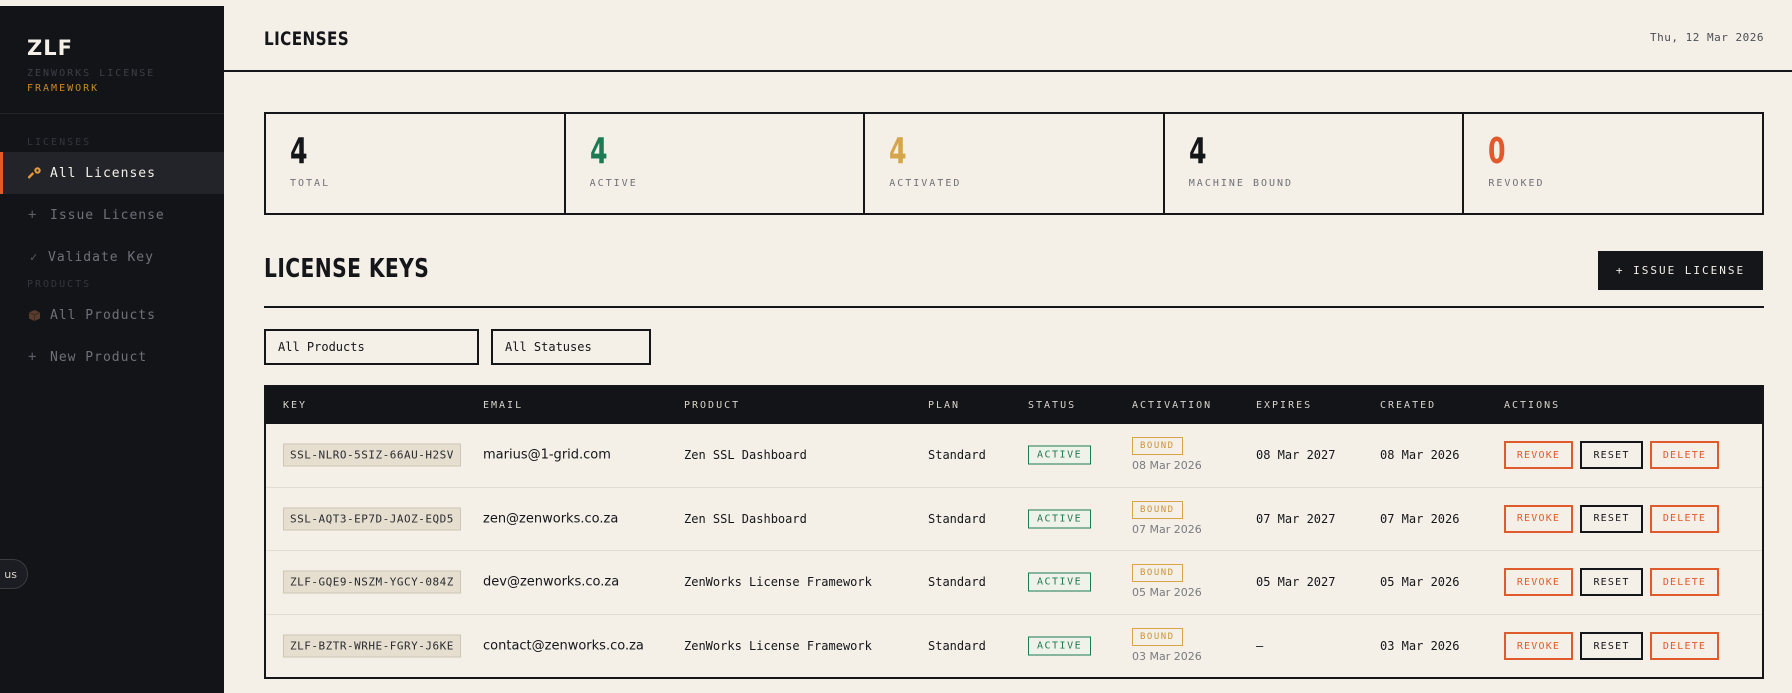  What do you see at coordinates (91, 73) in the screenshot?
I see `brand-subtitle-line1: ZENWORKS LICENSE` at bounding box center [91, 73].